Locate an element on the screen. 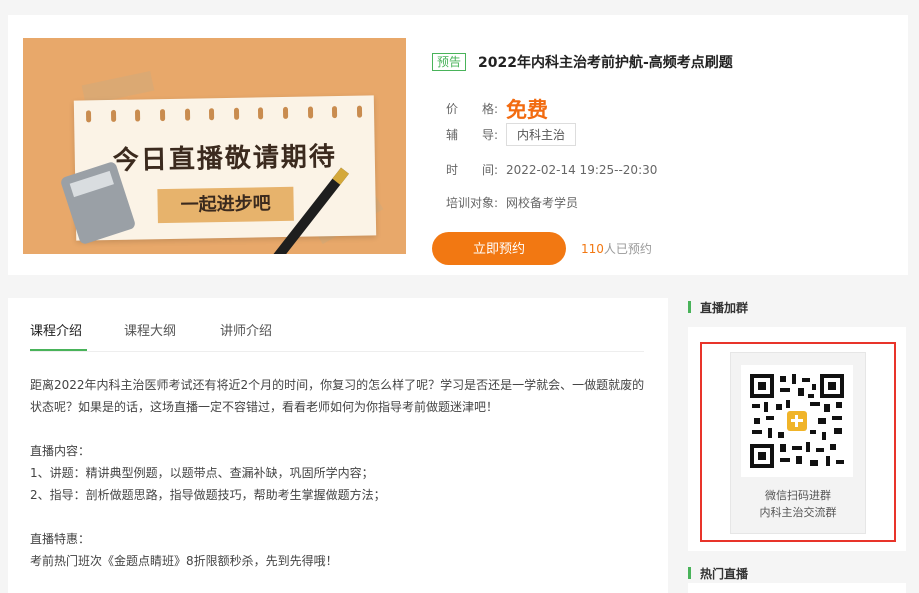  section-title: 直播内容： is located at coordinates (60, 451).